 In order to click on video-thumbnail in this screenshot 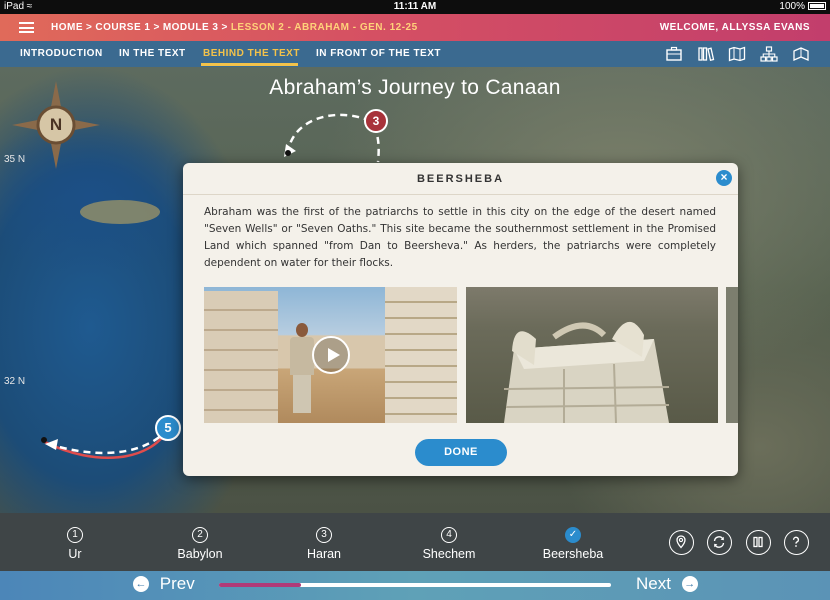, I will do `click(330, 355)`.